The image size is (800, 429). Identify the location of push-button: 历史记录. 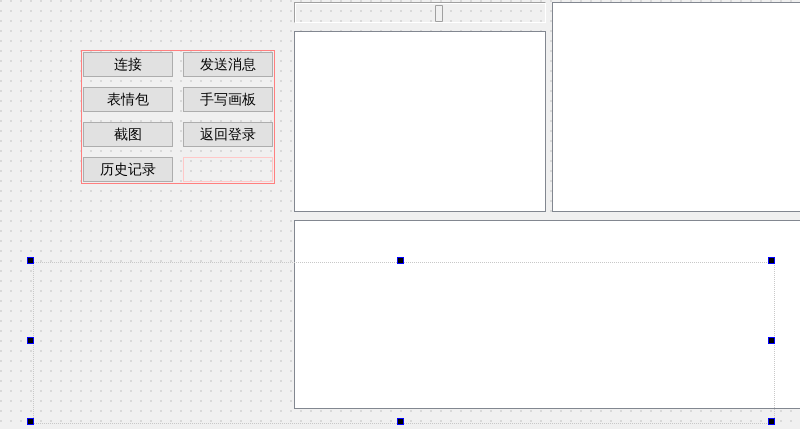
(128, 169).